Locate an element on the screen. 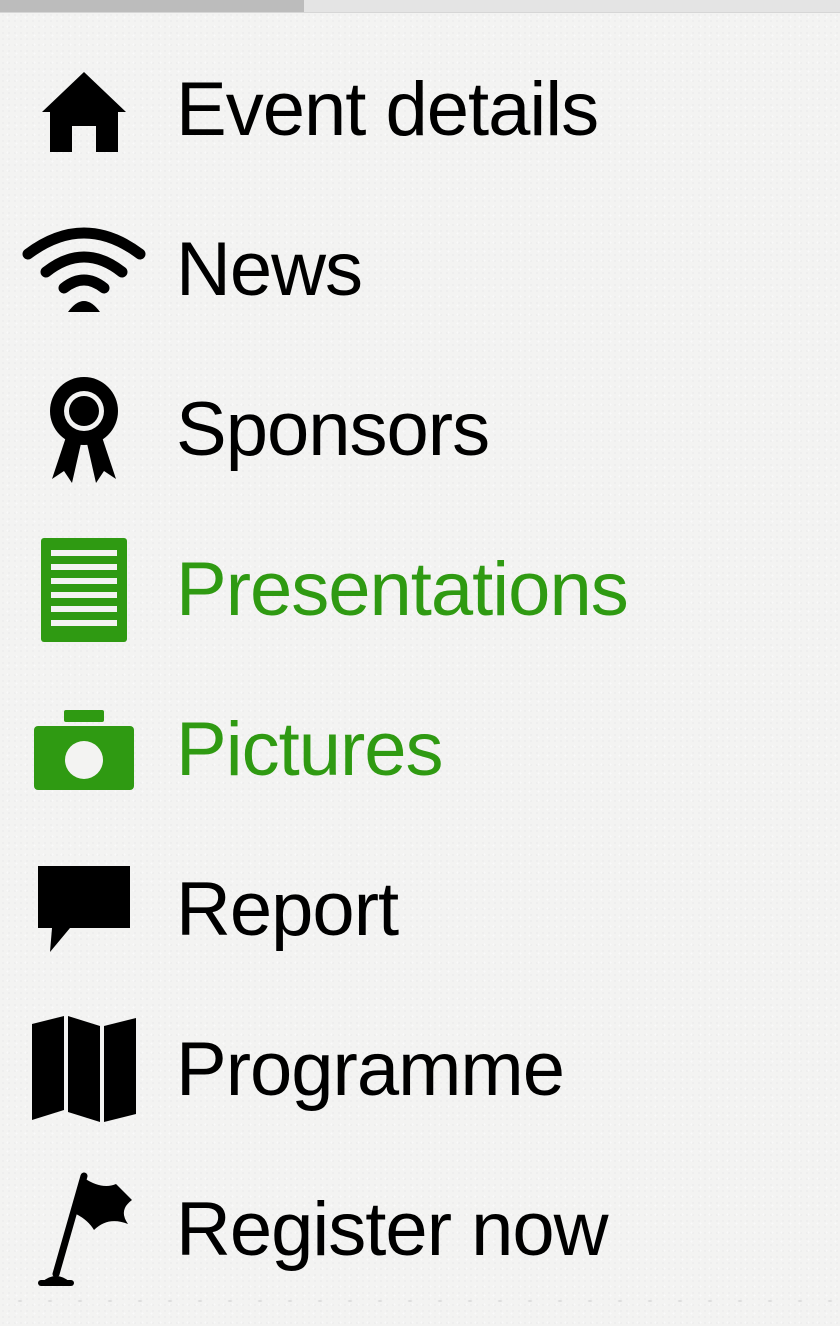 This screenshot has height=1326, width=840. nav-item-report: Report is located at coordinates (420, 910).